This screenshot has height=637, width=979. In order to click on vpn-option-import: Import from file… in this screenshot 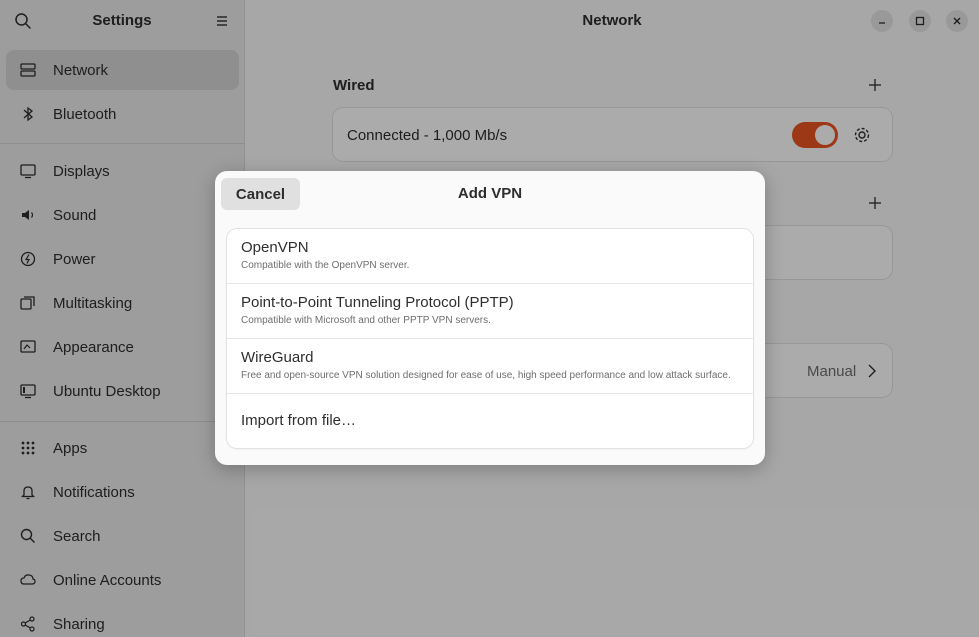, I will do `click(490, 421)`.